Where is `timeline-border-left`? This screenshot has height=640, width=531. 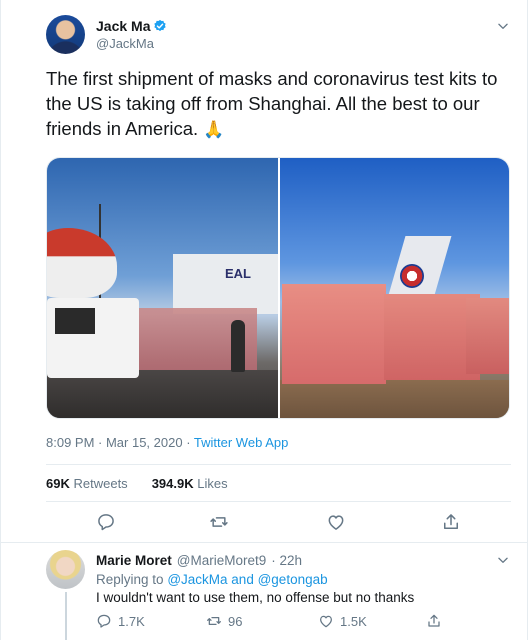 timeline-border-left is located at coordinates (0, 320).